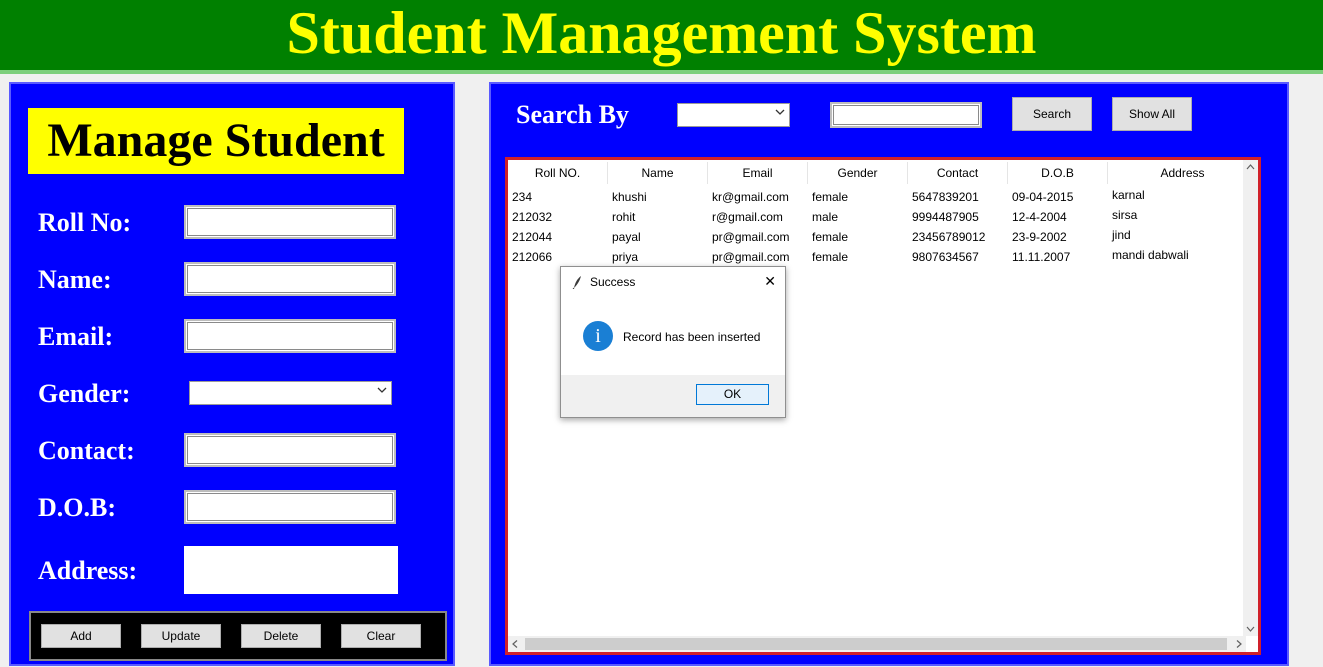 The height and width of the screenshot is (667, 1323). I want to click on gender-label: Gender:, so click(84, 393).